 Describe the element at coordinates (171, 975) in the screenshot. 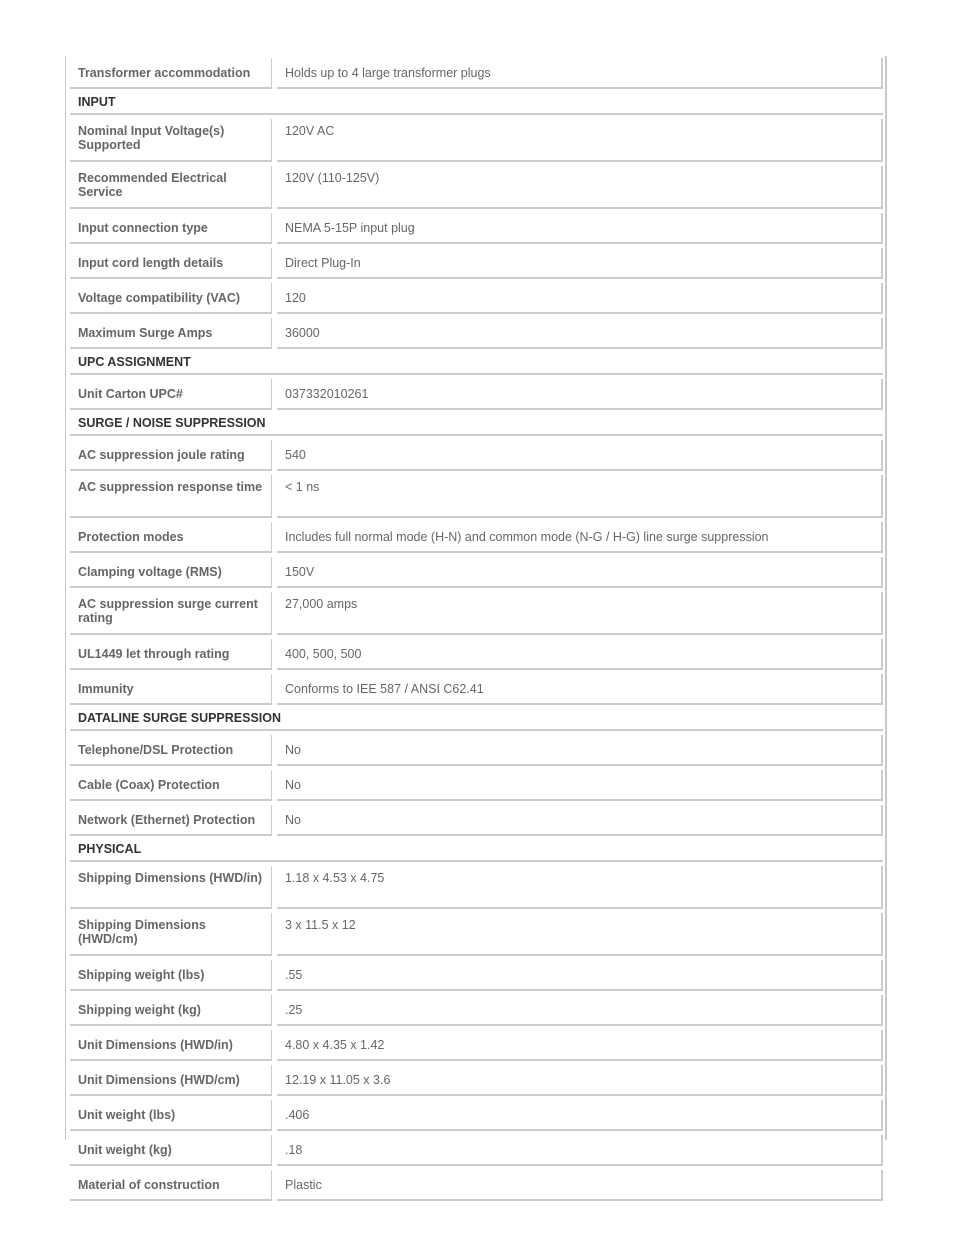

I see `spec-label: Shipping weight (lbs)` at that location.